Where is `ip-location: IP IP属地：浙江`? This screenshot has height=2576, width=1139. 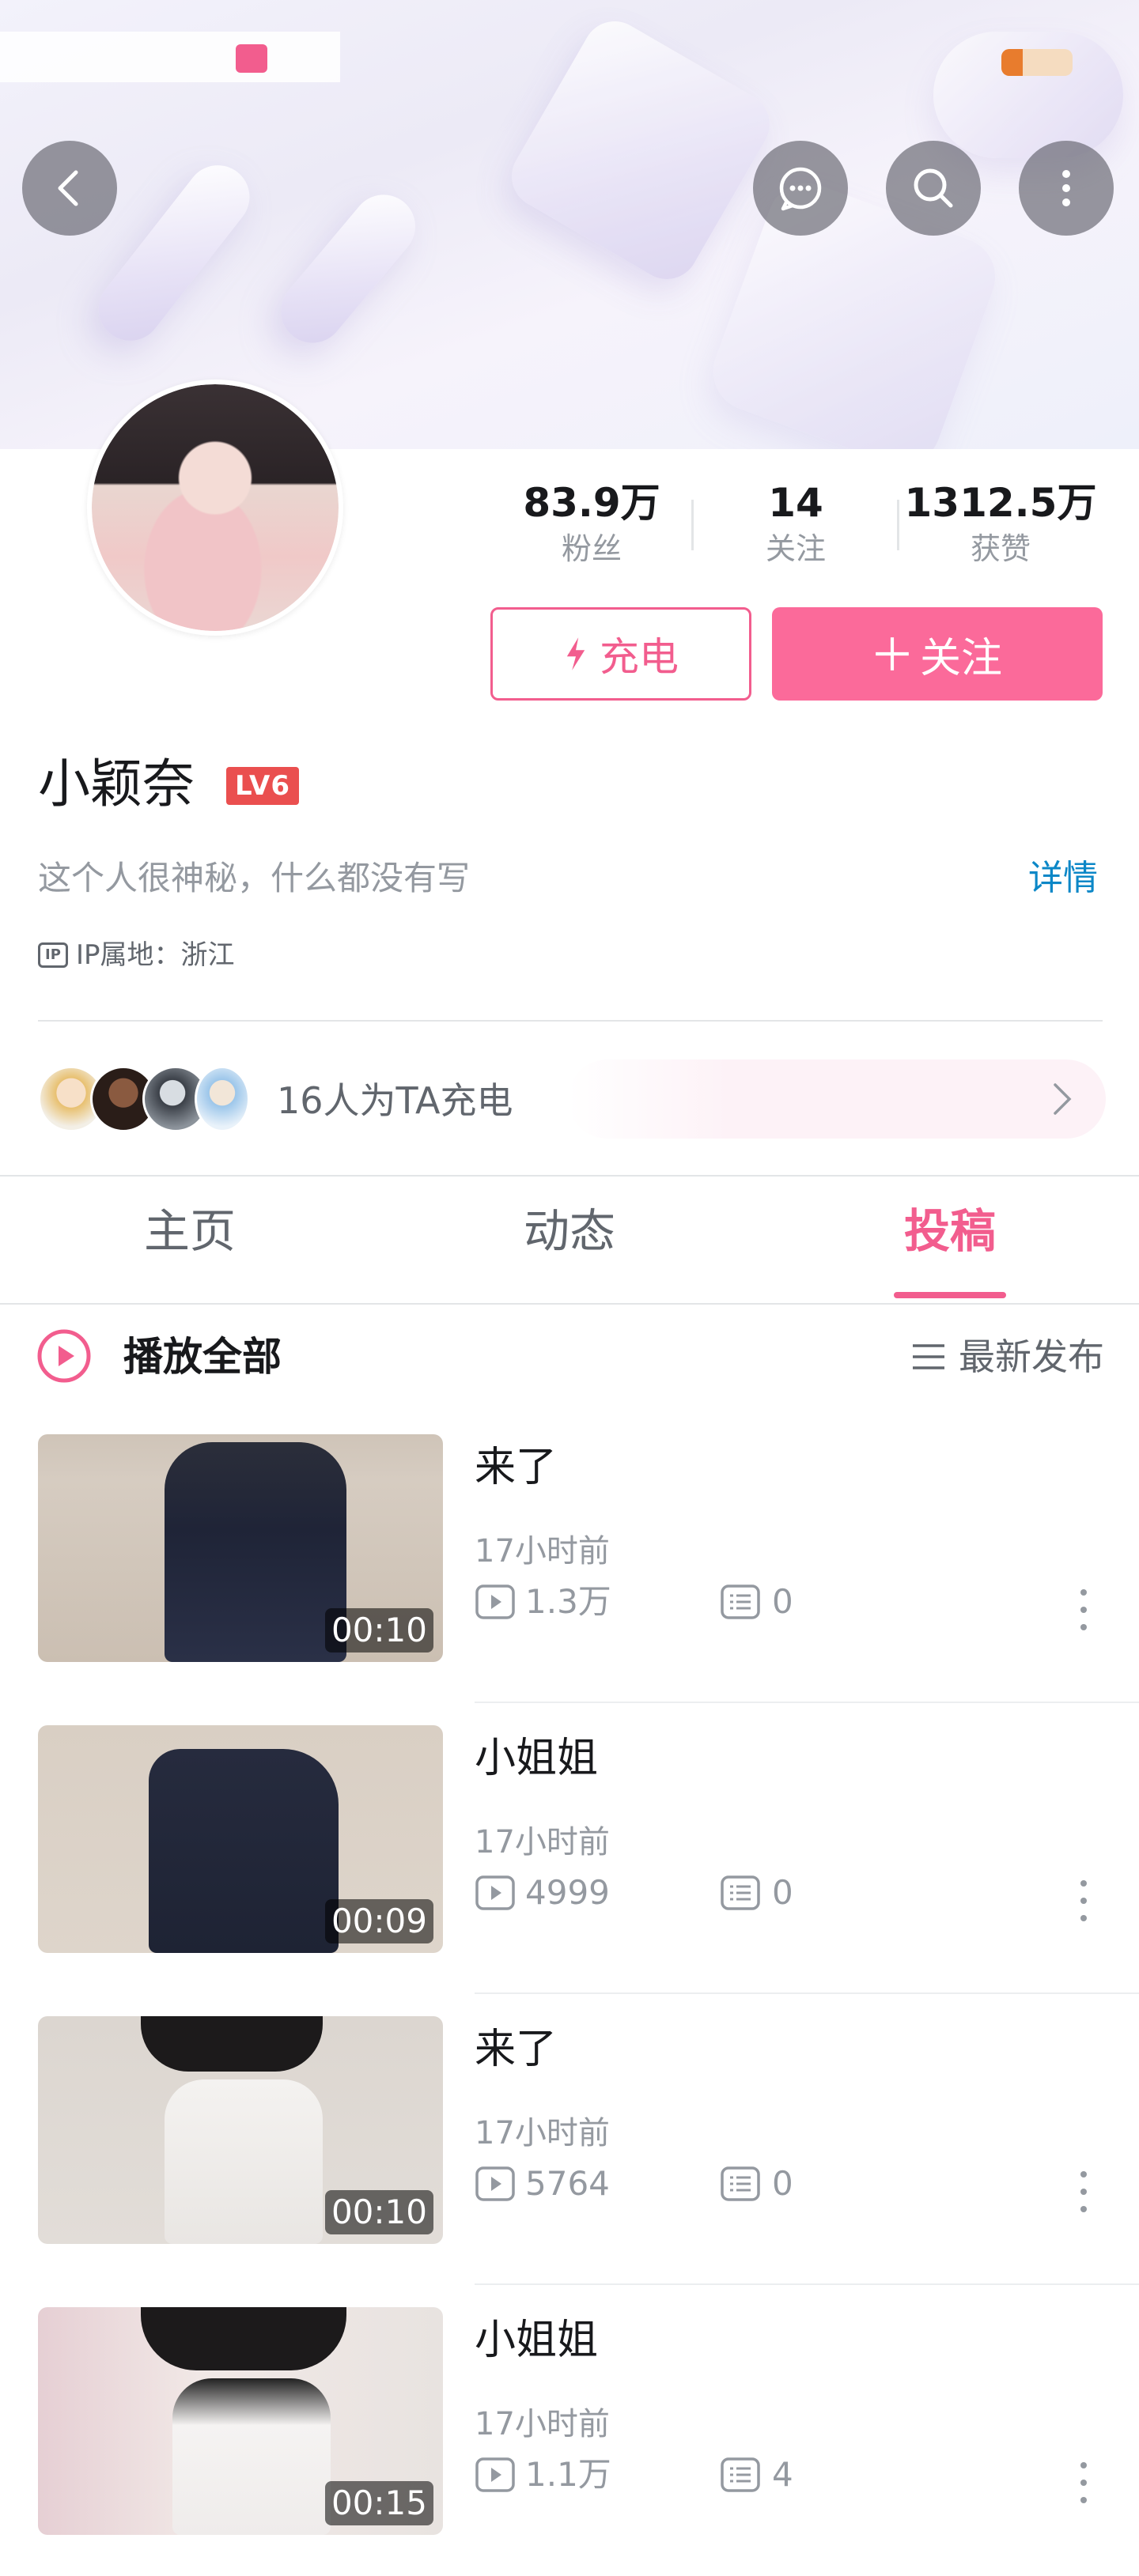 ip-location: IP IP属地：浙江 is located at coordinates (136, 955).